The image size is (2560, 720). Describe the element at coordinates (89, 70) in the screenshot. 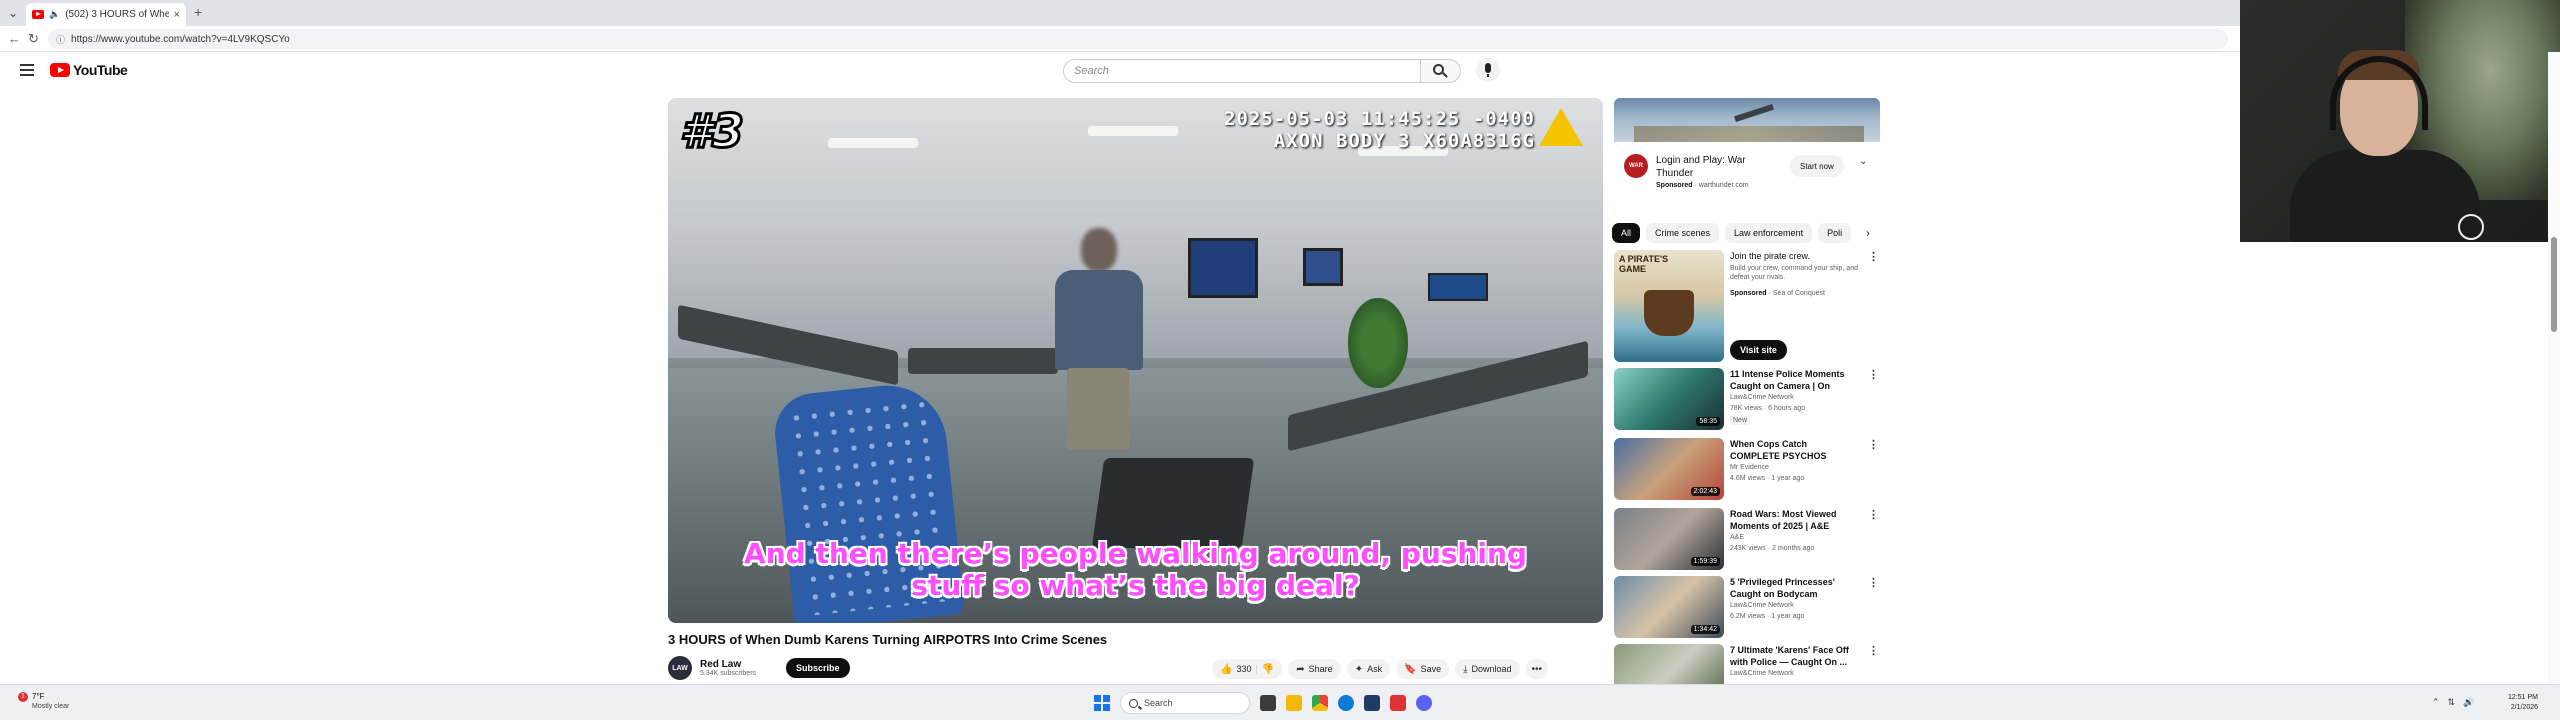

I see `youtube-logo: YouTube` at that location.